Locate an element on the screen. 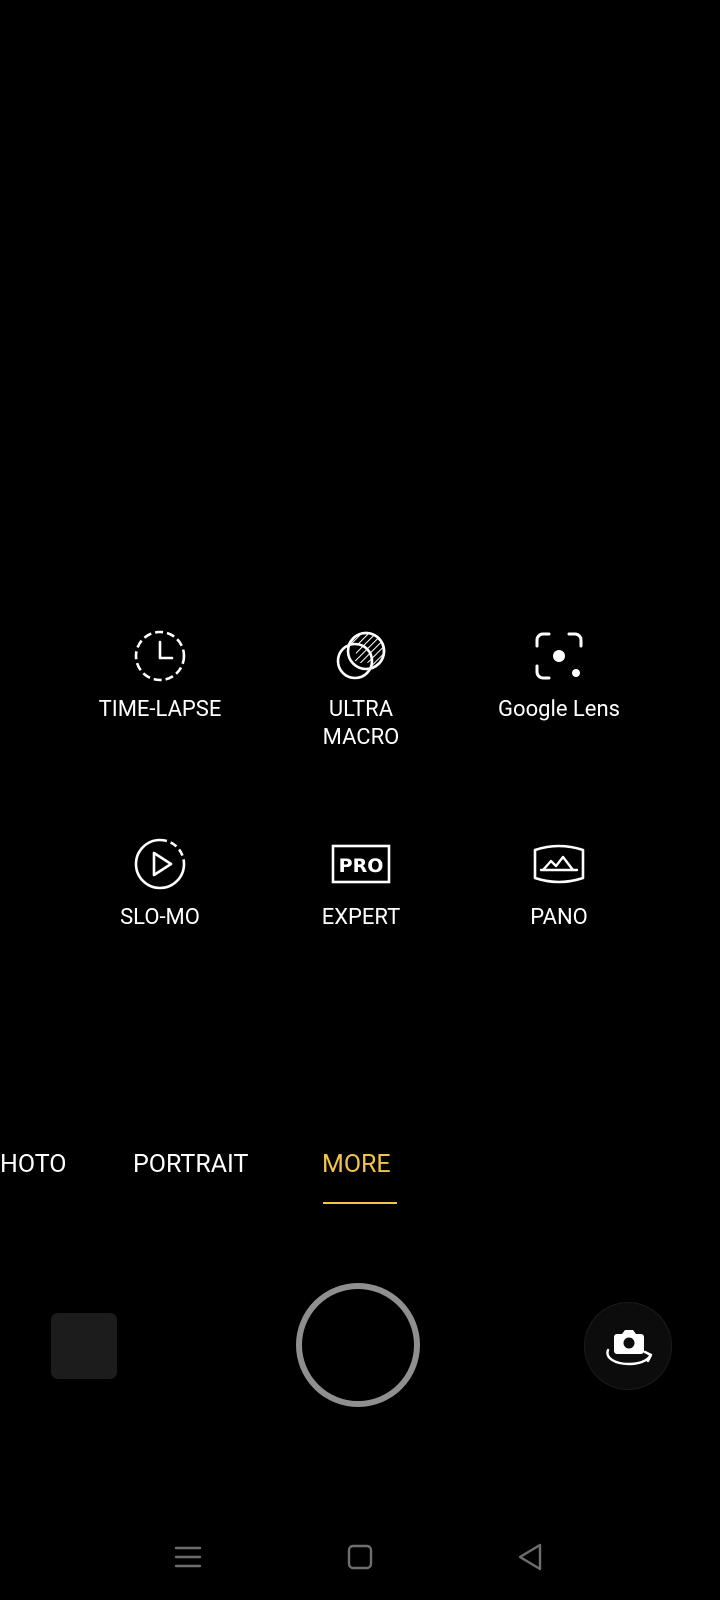 This screenshot has height=1600, width=720. mode-time-lapse: TIME-LAPSE is located at coordinates (160, 676).